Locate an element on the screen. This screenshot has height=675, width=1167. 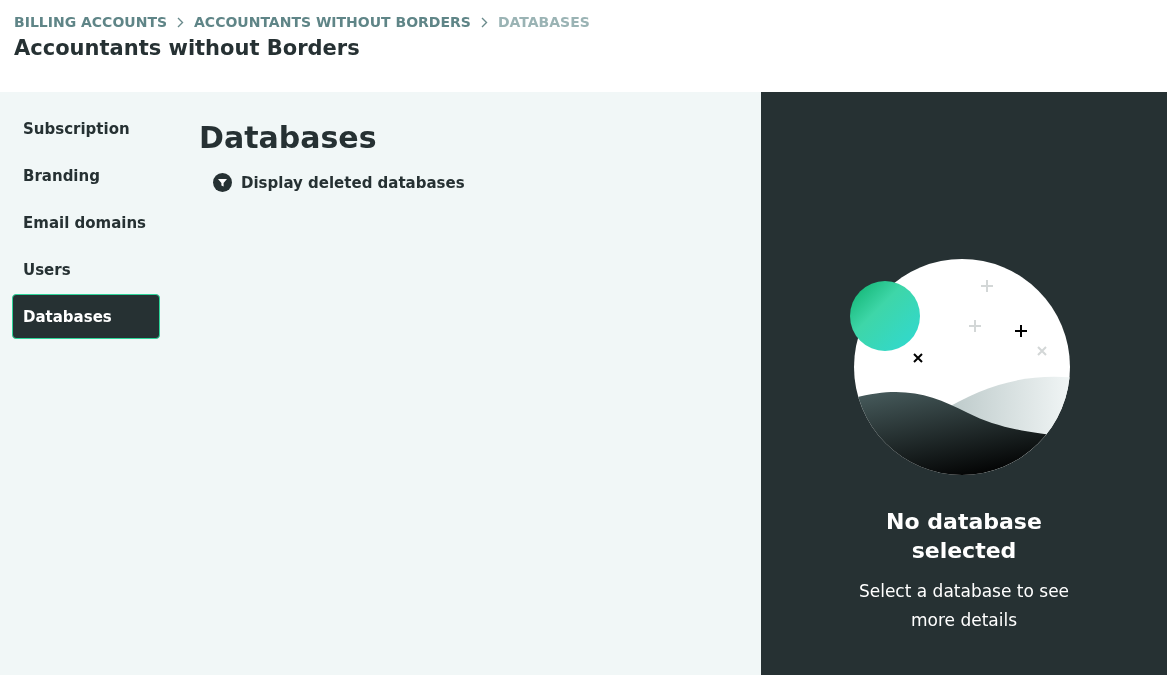
display-deleted-filter-button: Display deleted databases is located at coordinates (339, 182).